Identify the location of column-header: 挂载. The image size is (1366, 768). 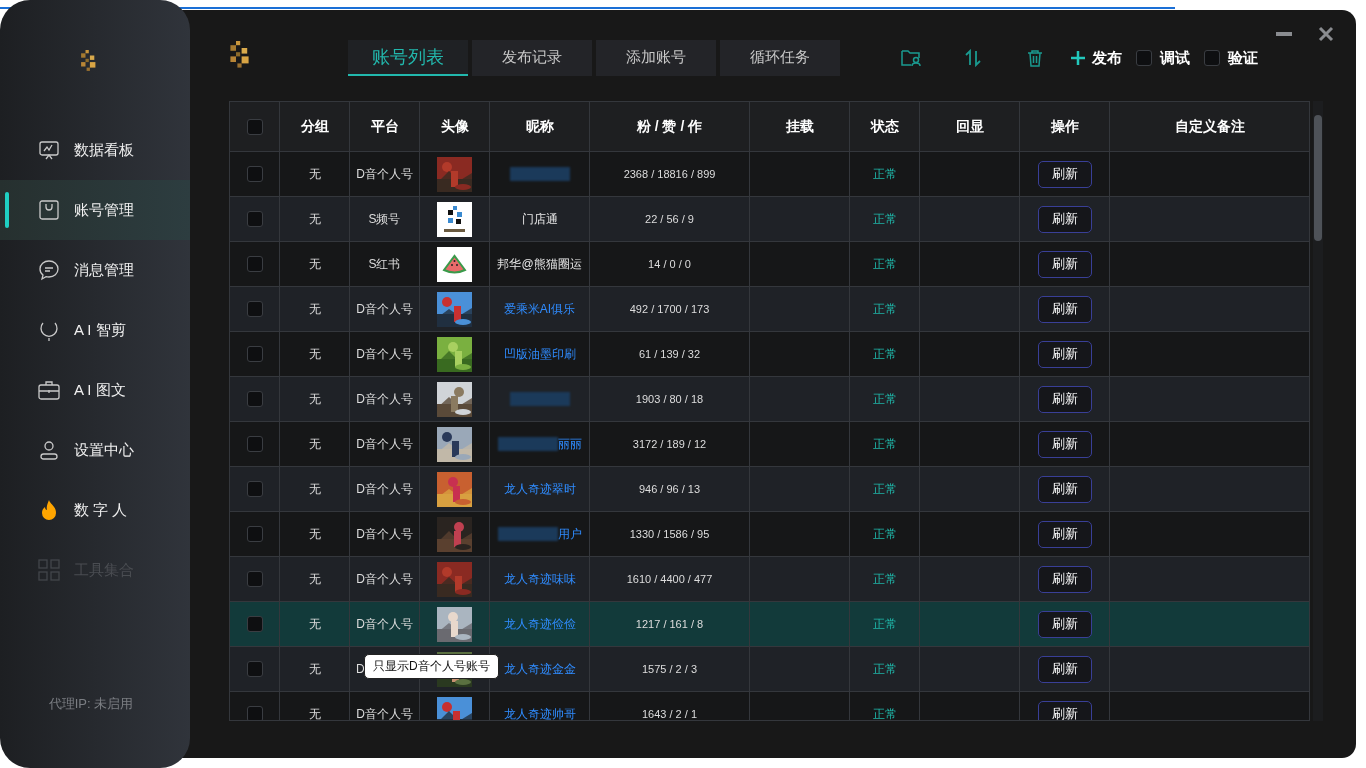
(800, 126).